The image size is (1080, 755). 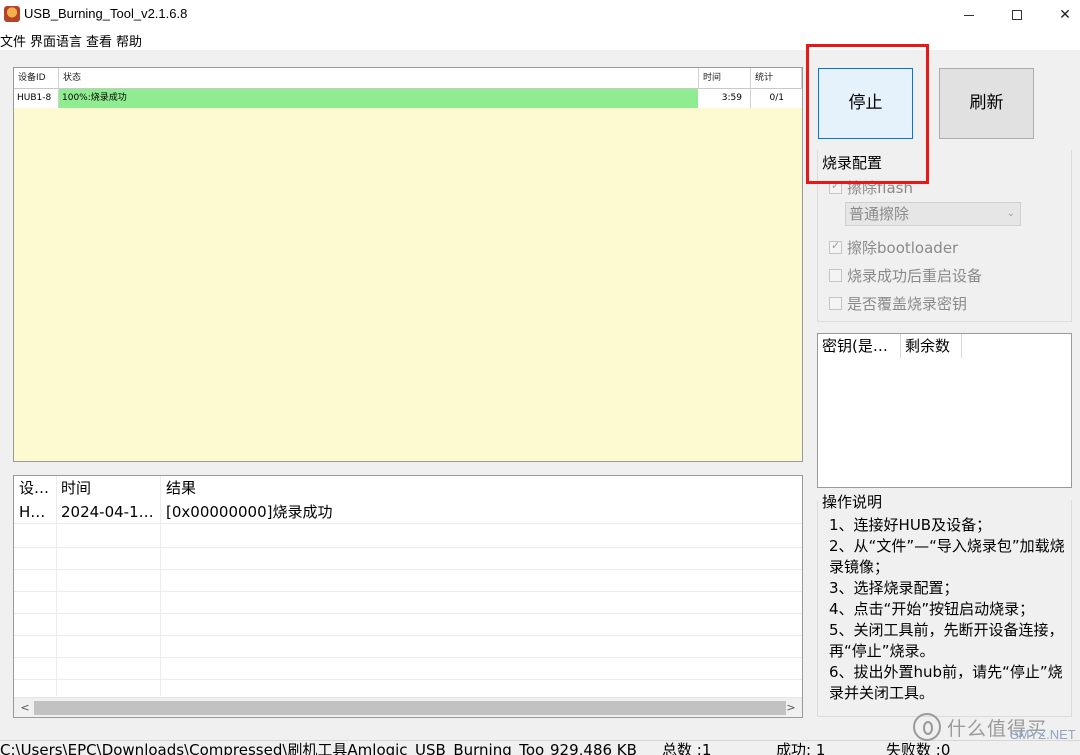 I want to click on window-title: USB_Burning_Tool_v2.1.6.8, so click(x=106, y=13).